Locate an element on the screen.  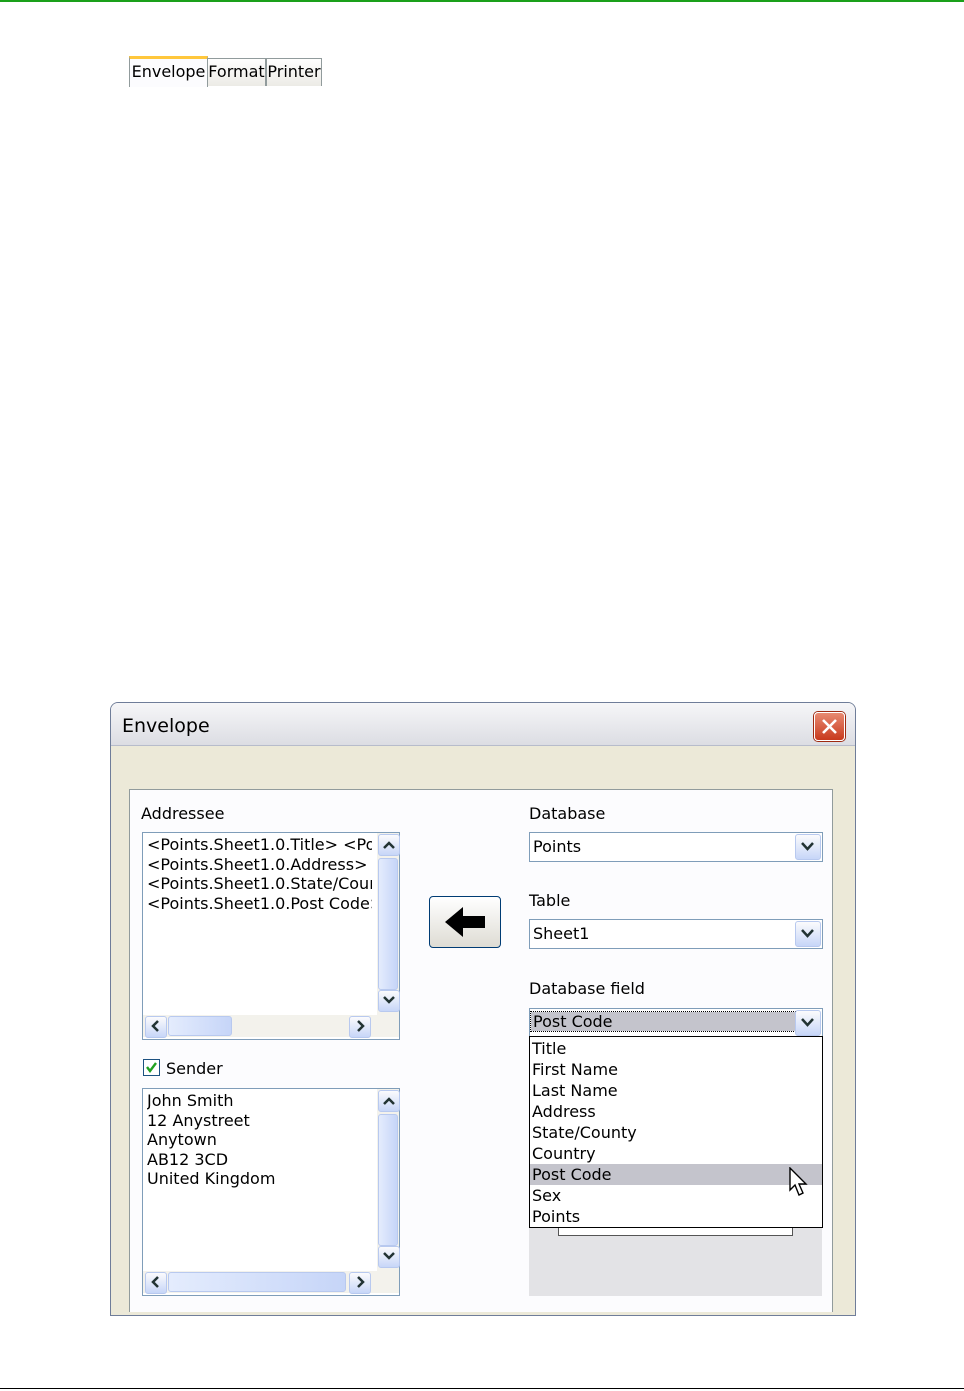
dropdown-option: Last Name is located at coordinates (676, 1090).